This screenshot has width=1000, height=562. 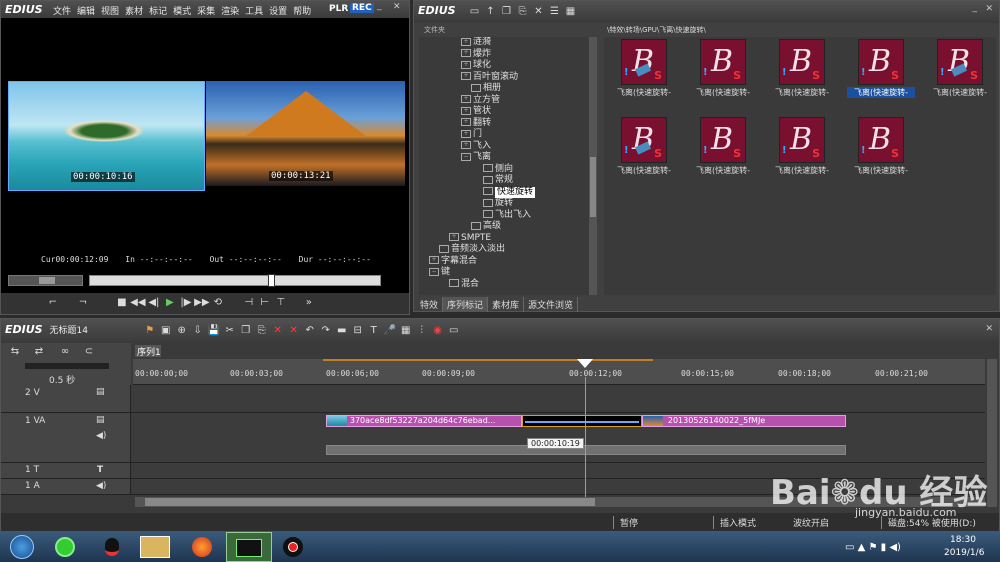 I want to click on menu-settings: 设置, so click(x=278, y=12).